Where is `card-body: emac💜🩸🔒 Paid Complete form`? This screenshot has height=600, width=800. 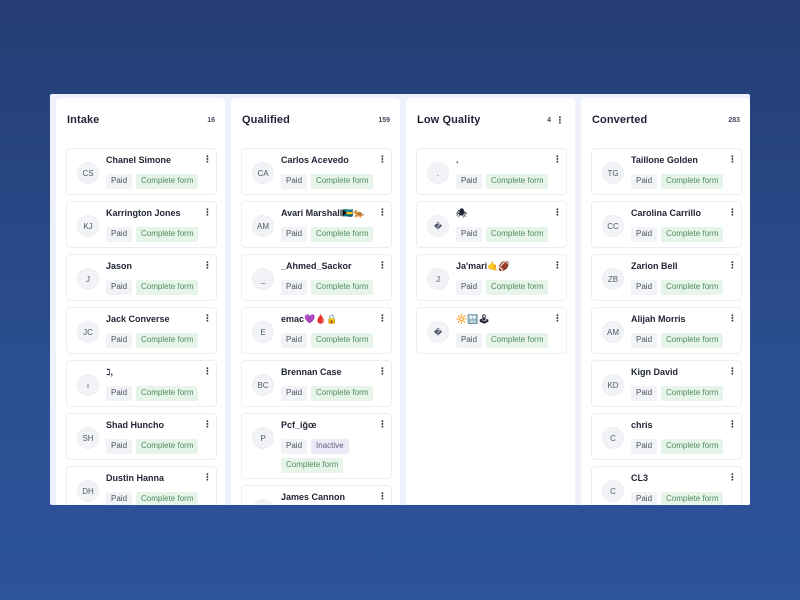
card-body: emac💜🩸🔒 Paid Complete form is located at coordinates (332, 331).